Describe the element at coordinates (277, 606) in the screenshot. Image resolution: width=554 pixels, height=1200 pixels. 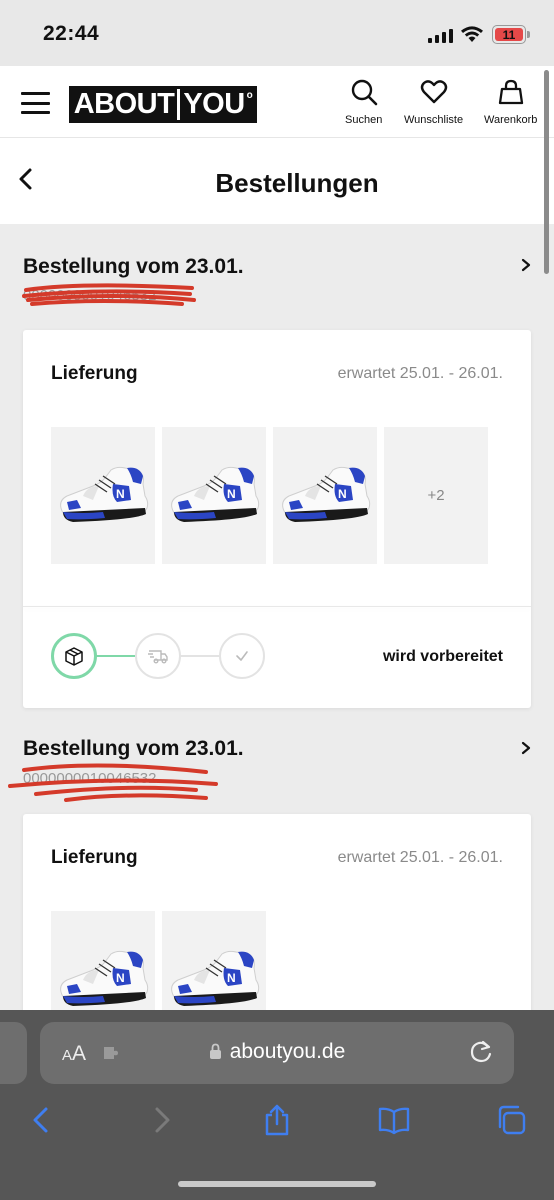
I see `divider` at that location.